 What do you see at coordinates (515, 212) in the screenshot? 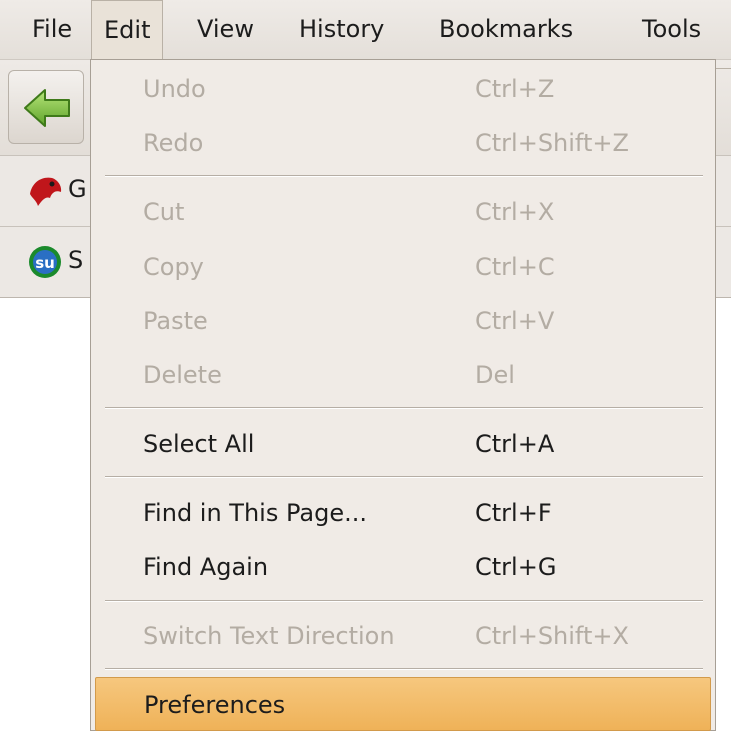
I see `menu-item-shortcut: Ctrl+X` at bounding box center [515, 212].